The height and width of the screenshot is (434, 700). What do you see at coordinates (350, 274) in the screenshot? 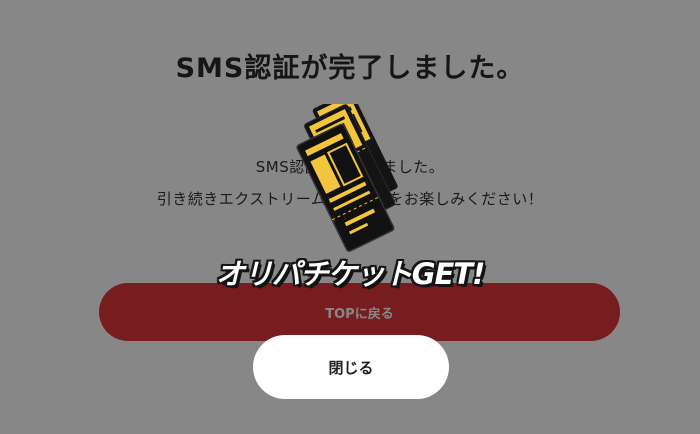
I see `reward-title: オリパチケットGET!` at bounding box center [350, 274].